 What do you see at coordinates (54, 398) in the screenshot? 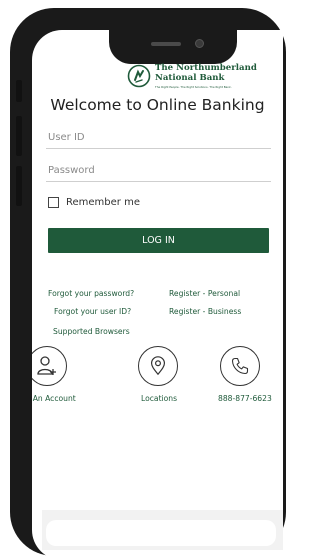
I see `open-account-label: Open An Account` at bounding box center [54, 398].